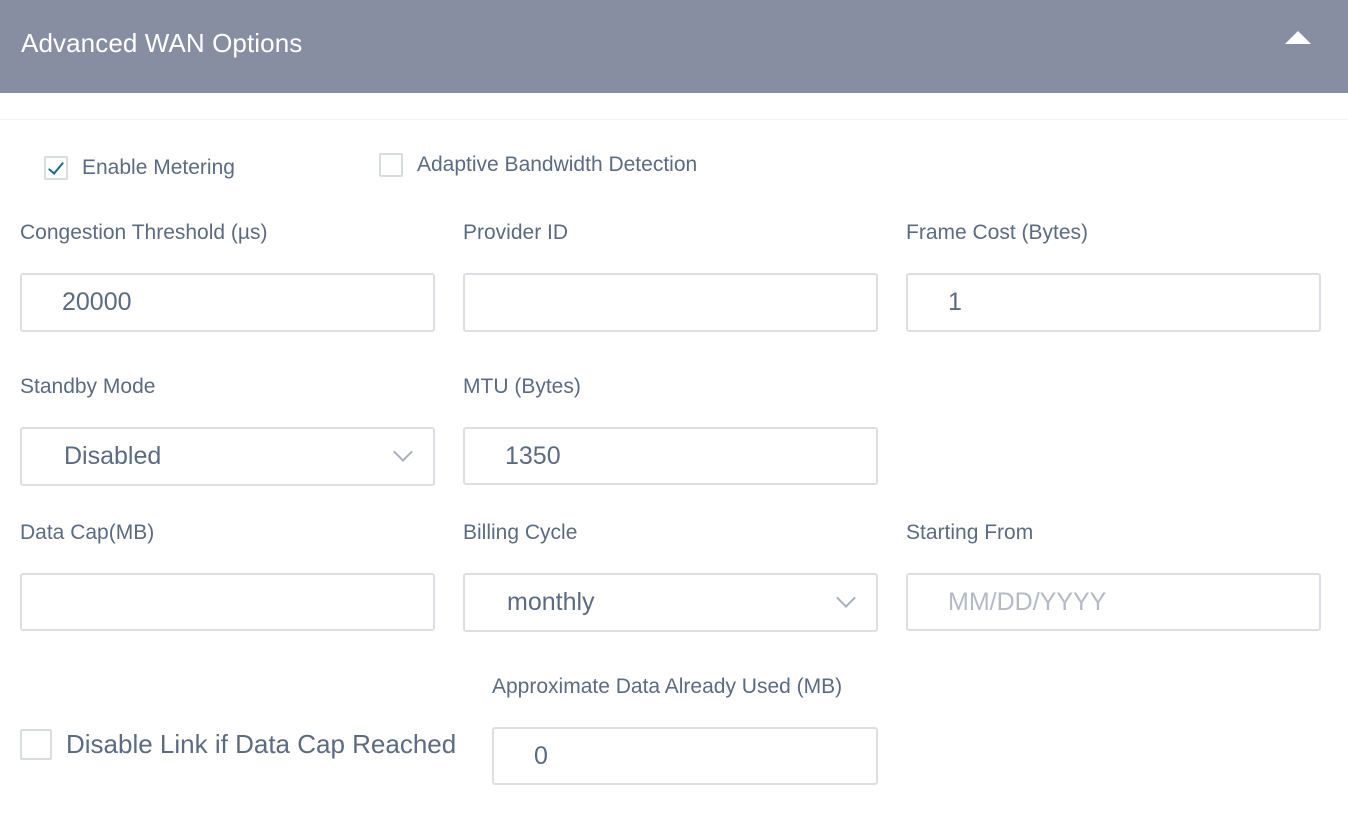  I want to click on frame-cost-input: 1, so click(1113, 302).